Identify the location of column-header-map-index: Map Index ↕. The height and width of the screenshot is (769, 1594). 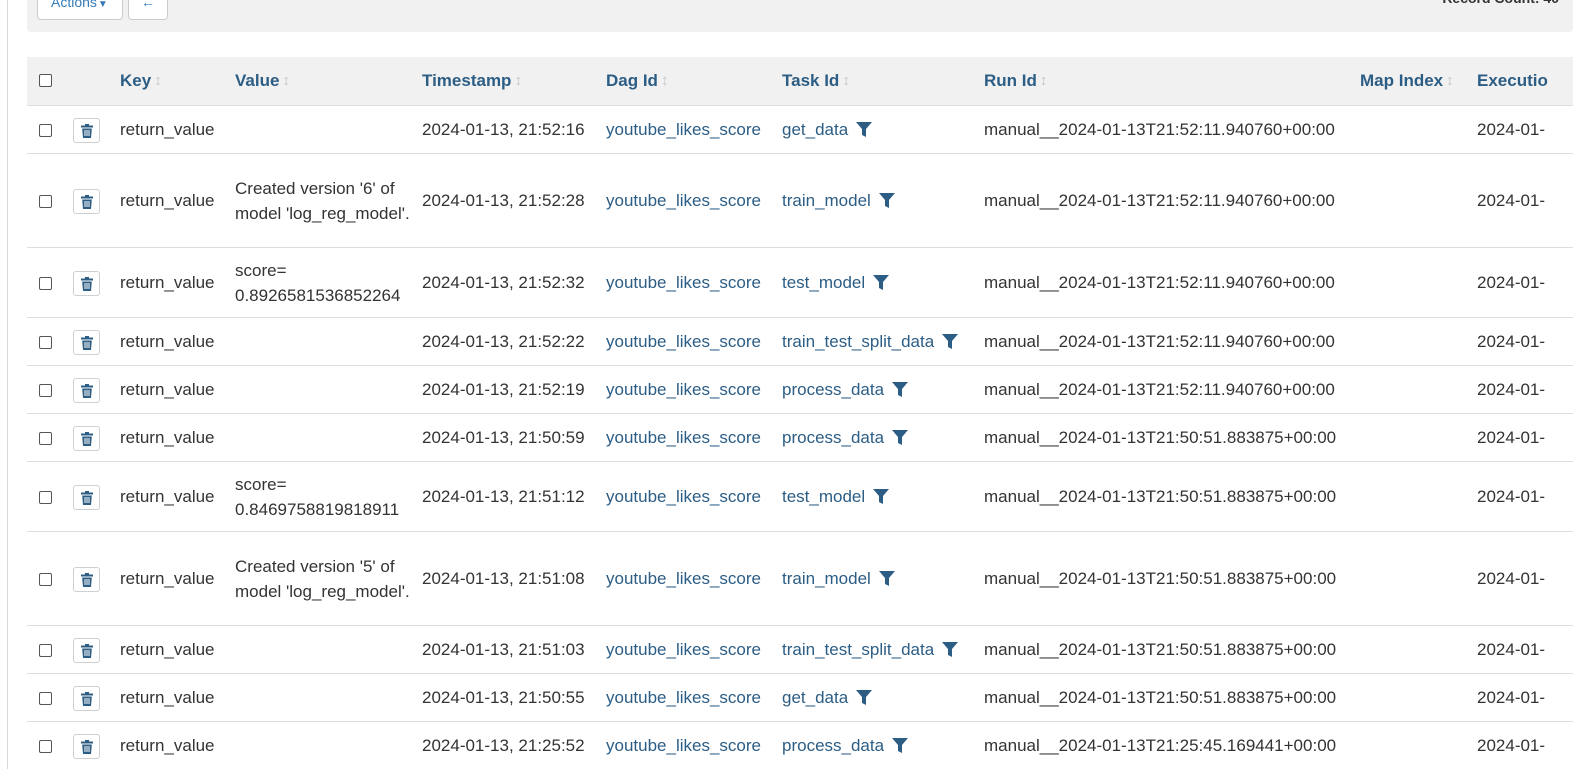
(1407, 81).